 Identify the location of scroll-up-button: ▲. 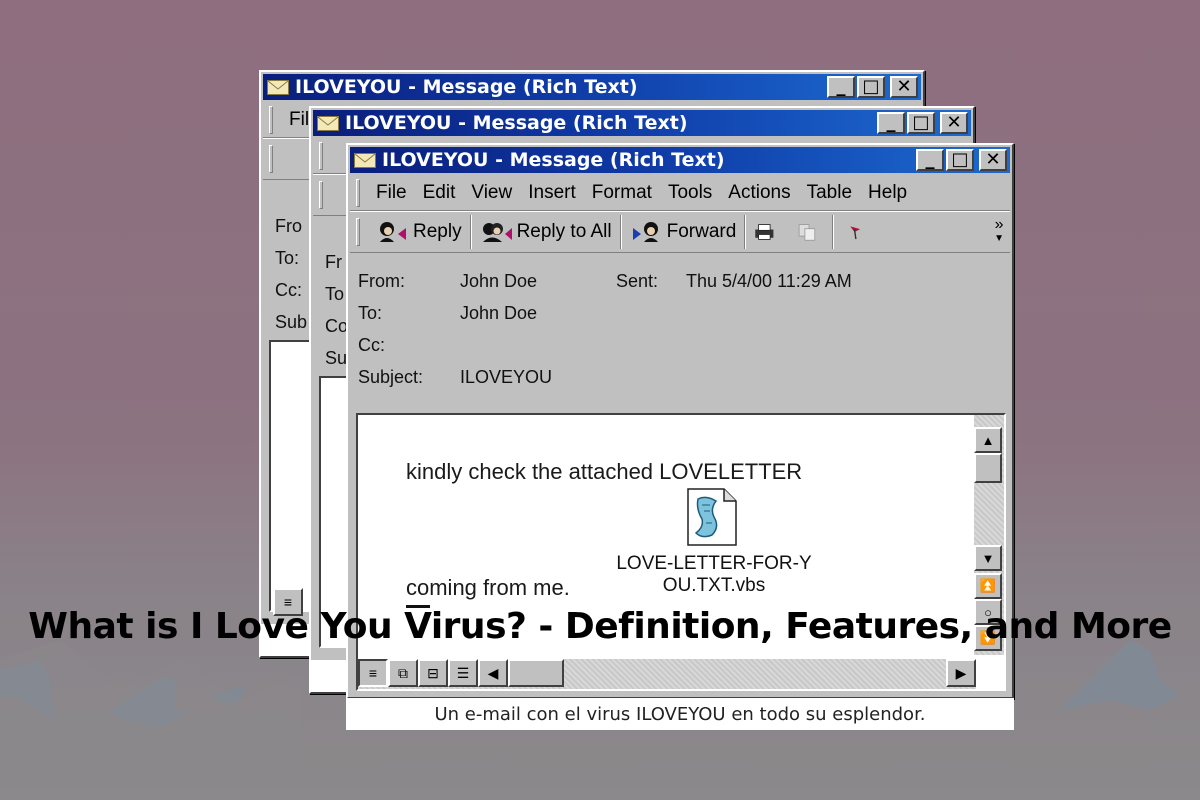
(988, 440).